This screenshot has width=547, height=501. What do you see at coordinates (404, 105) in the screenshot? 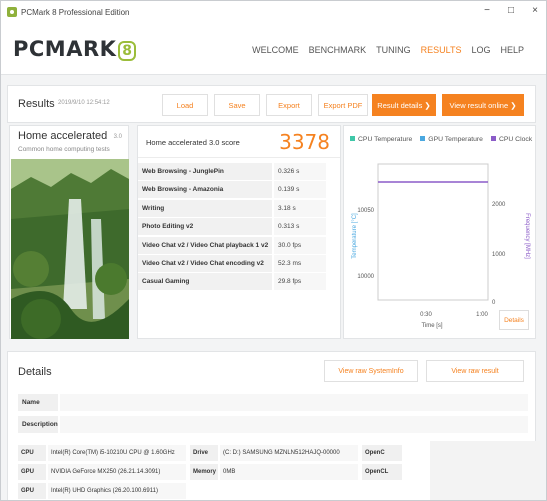
I see `result-details-button: Result details ❯` at bounding box center [404, 105].